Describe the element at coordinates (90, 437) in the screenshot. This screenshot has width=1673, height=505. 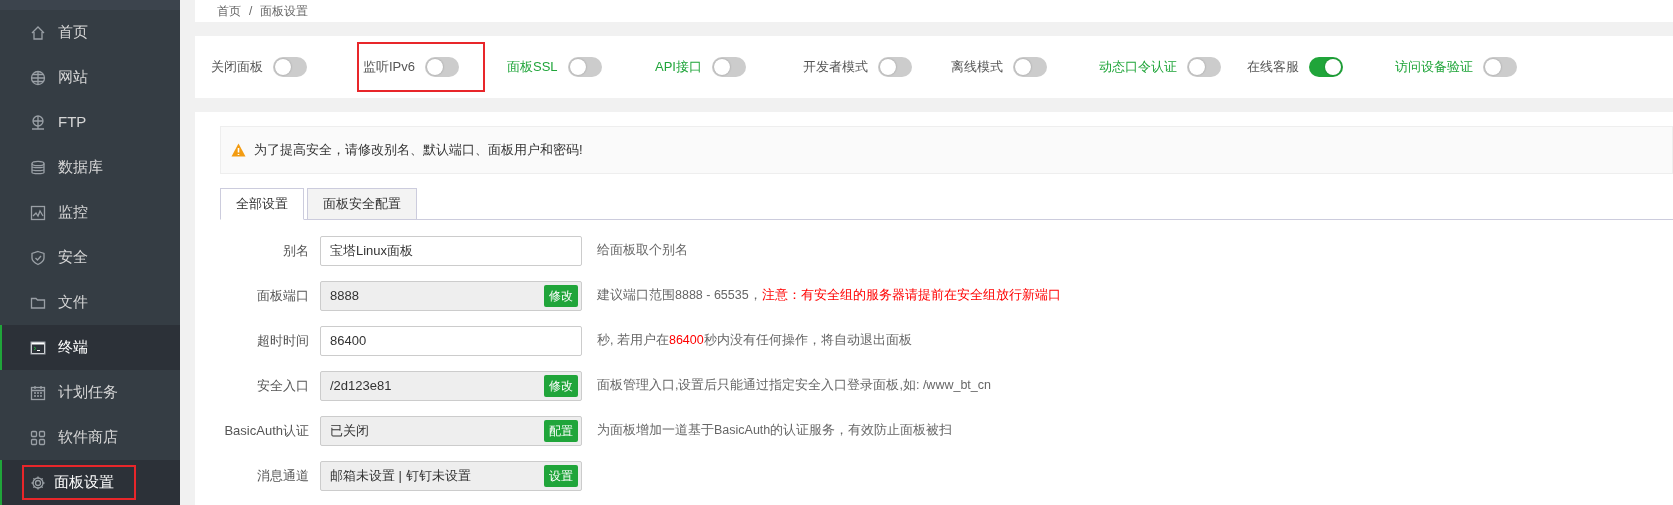
I see `sidebar-item: 软件商店` at that location.